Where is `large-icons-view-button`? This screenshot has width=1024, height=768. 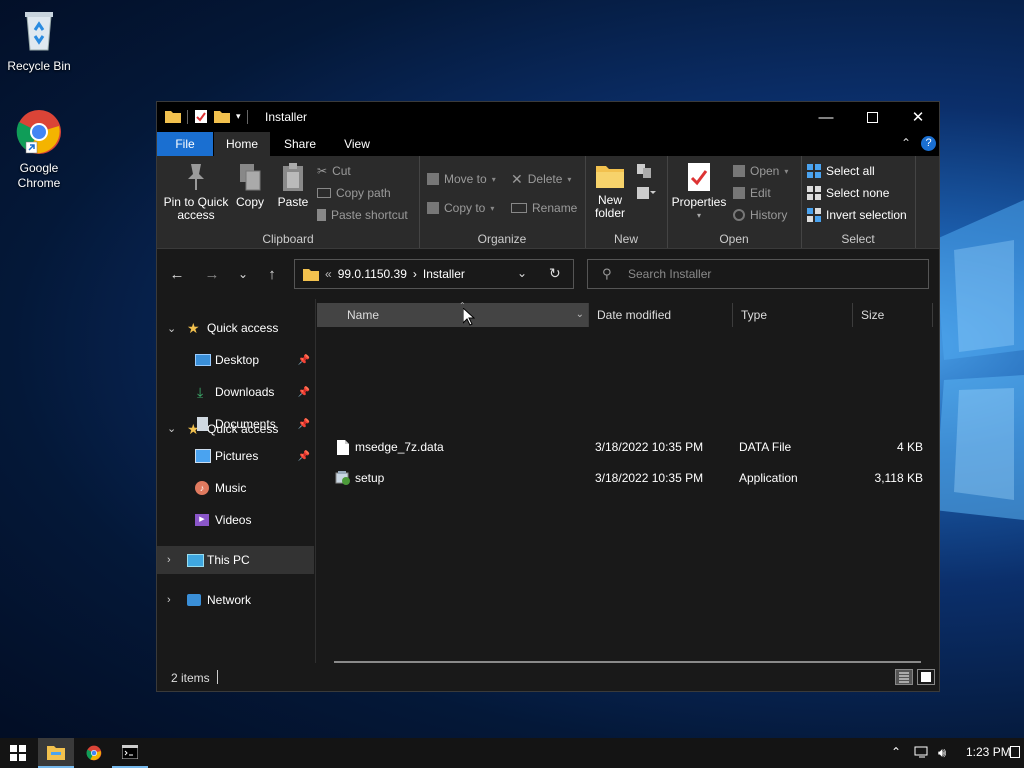 large-icons-view-button is located at coordinates (926, 677).